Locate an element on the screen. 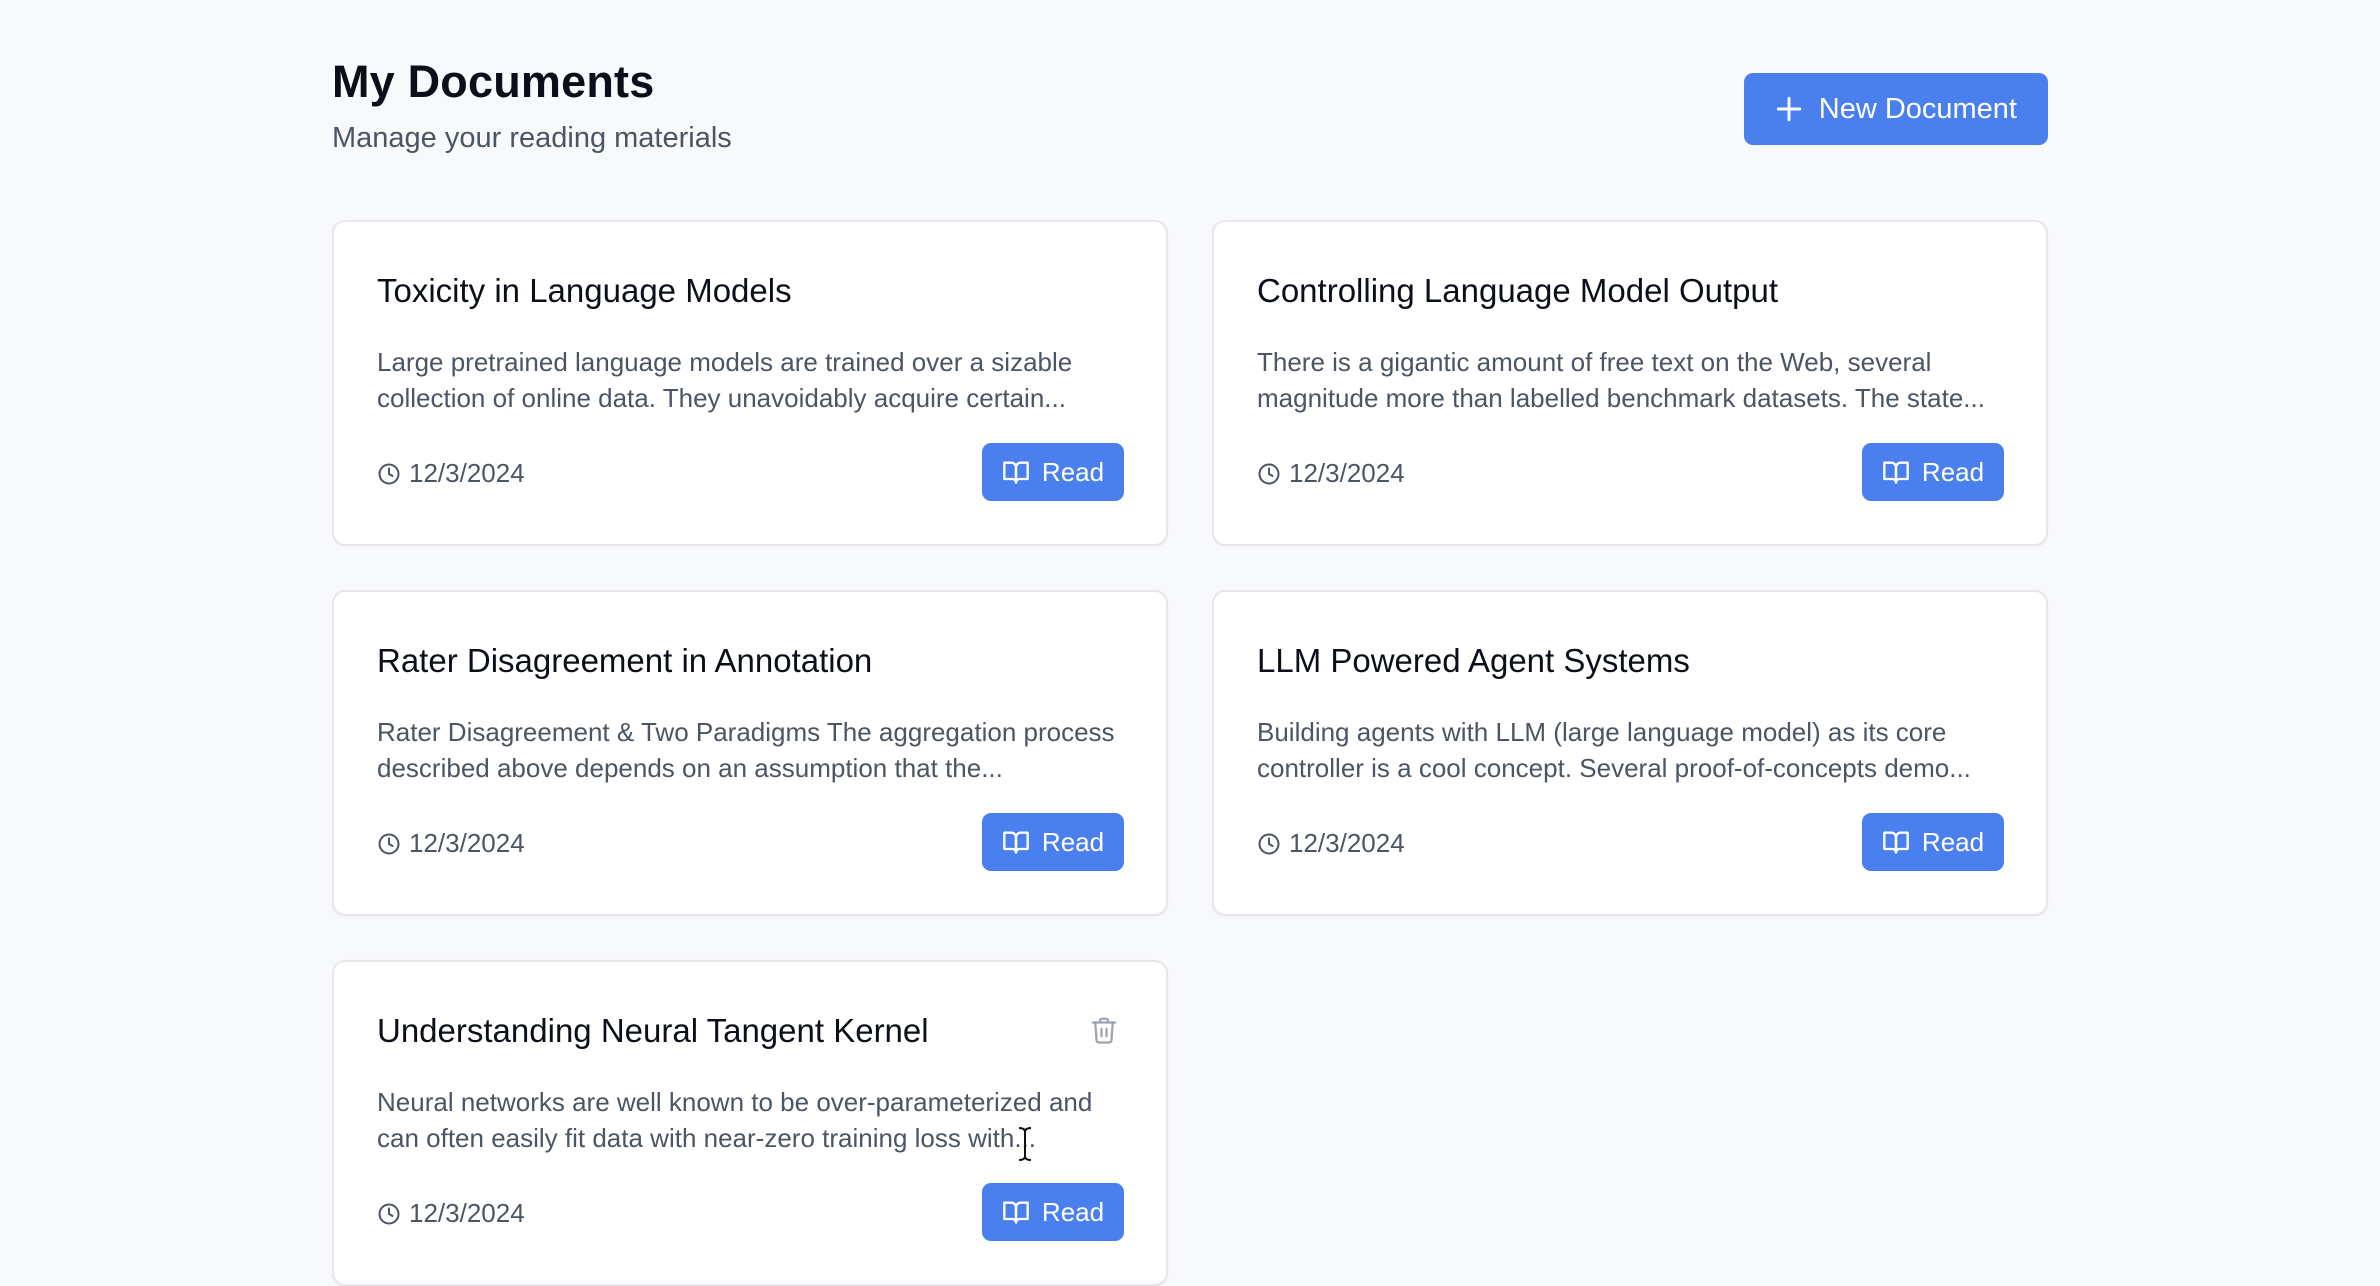 The width and height of the screenshot is (2380, 1286). document-title: Controlling Language Model Output is located at coordinates (1518, 290).